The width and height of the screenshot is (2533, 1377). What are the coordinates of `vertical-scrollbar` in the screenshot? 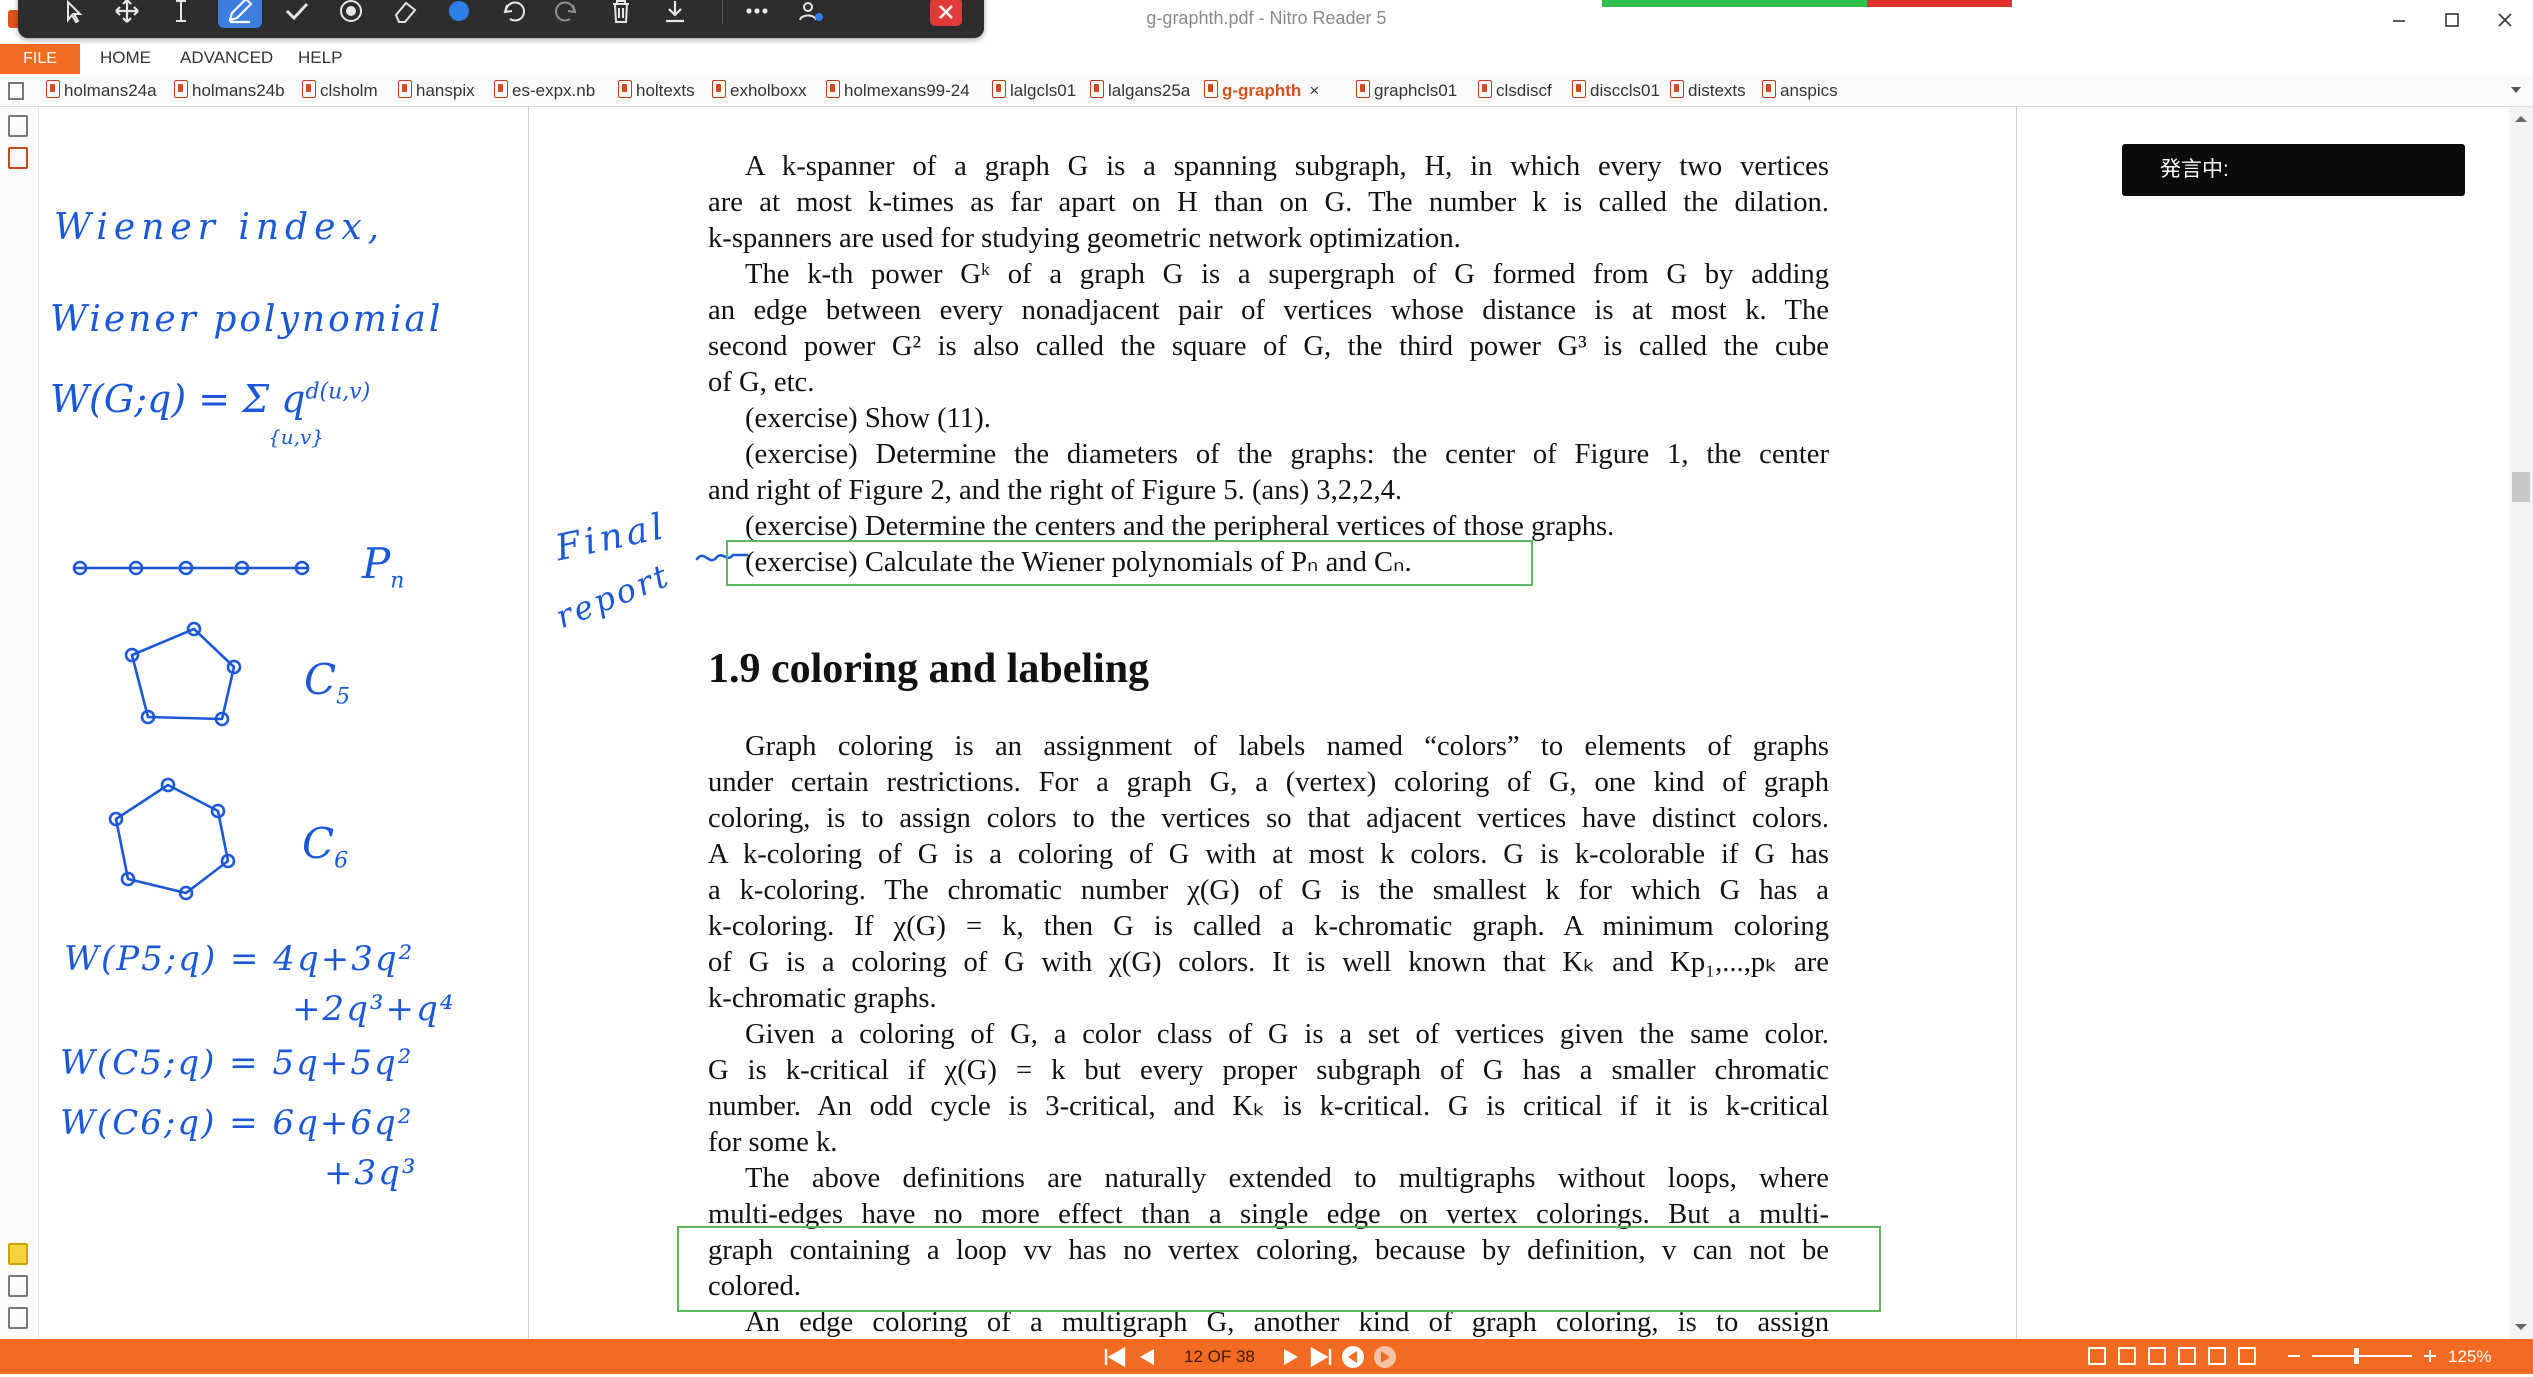 It's located at (2521, 723).